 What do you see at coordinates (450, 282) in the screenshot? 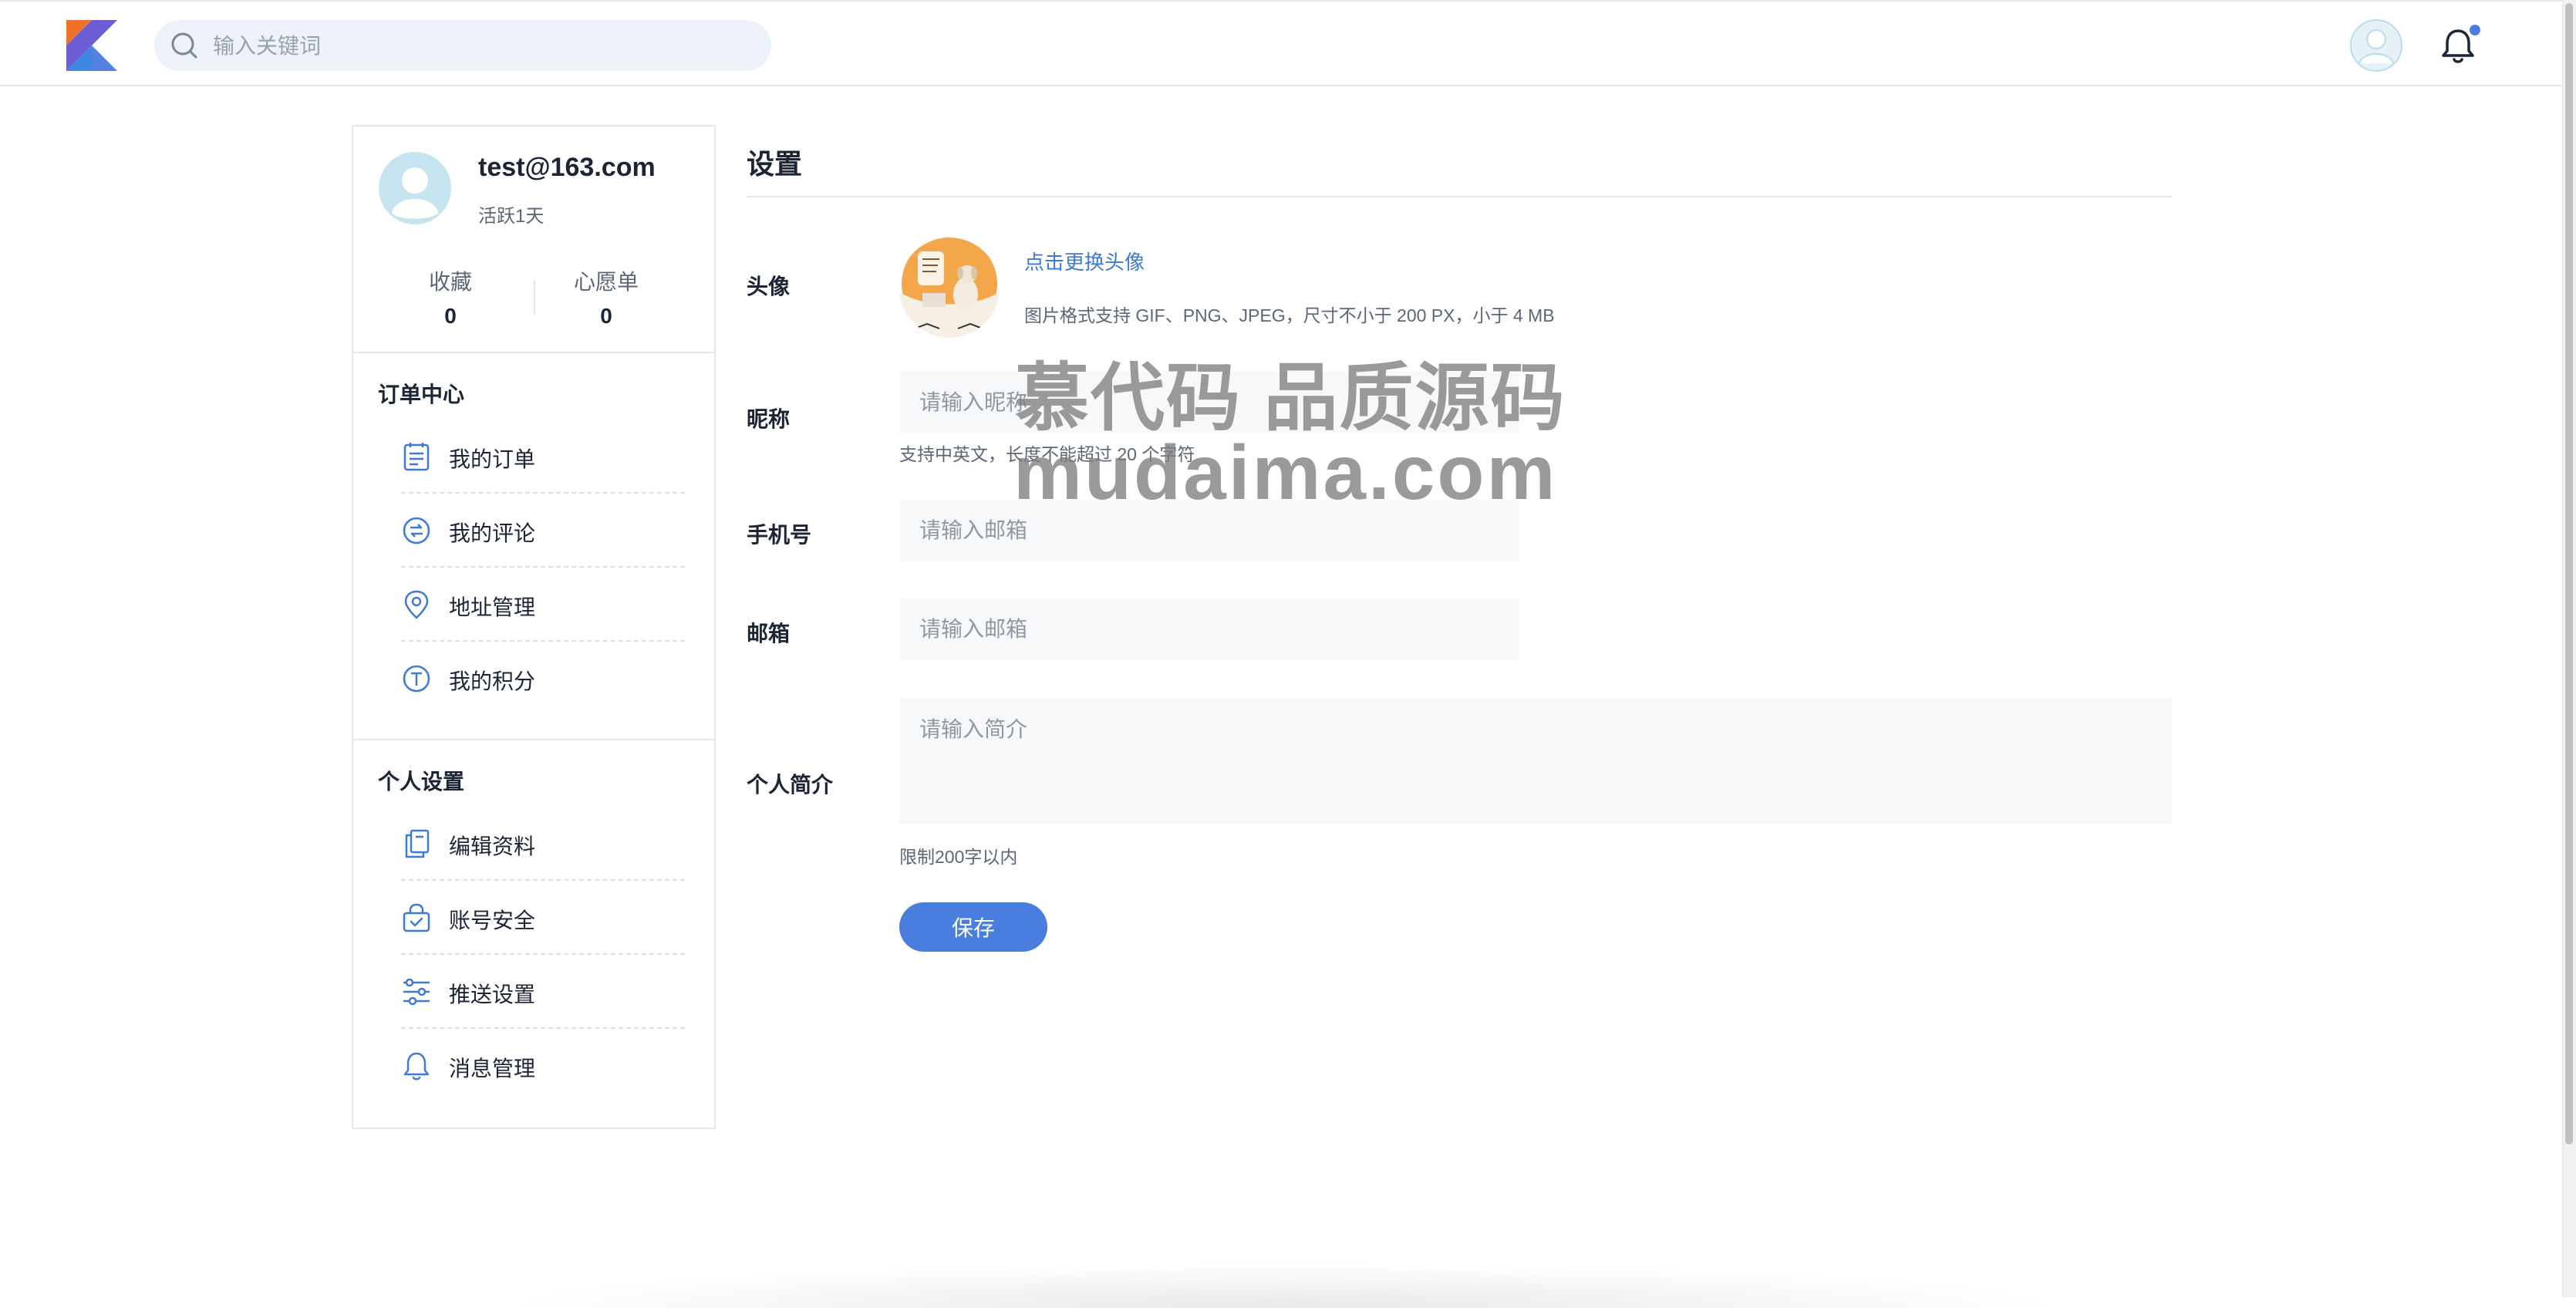
I see `stat-label: 收藏` at bounding box center [450, 282].